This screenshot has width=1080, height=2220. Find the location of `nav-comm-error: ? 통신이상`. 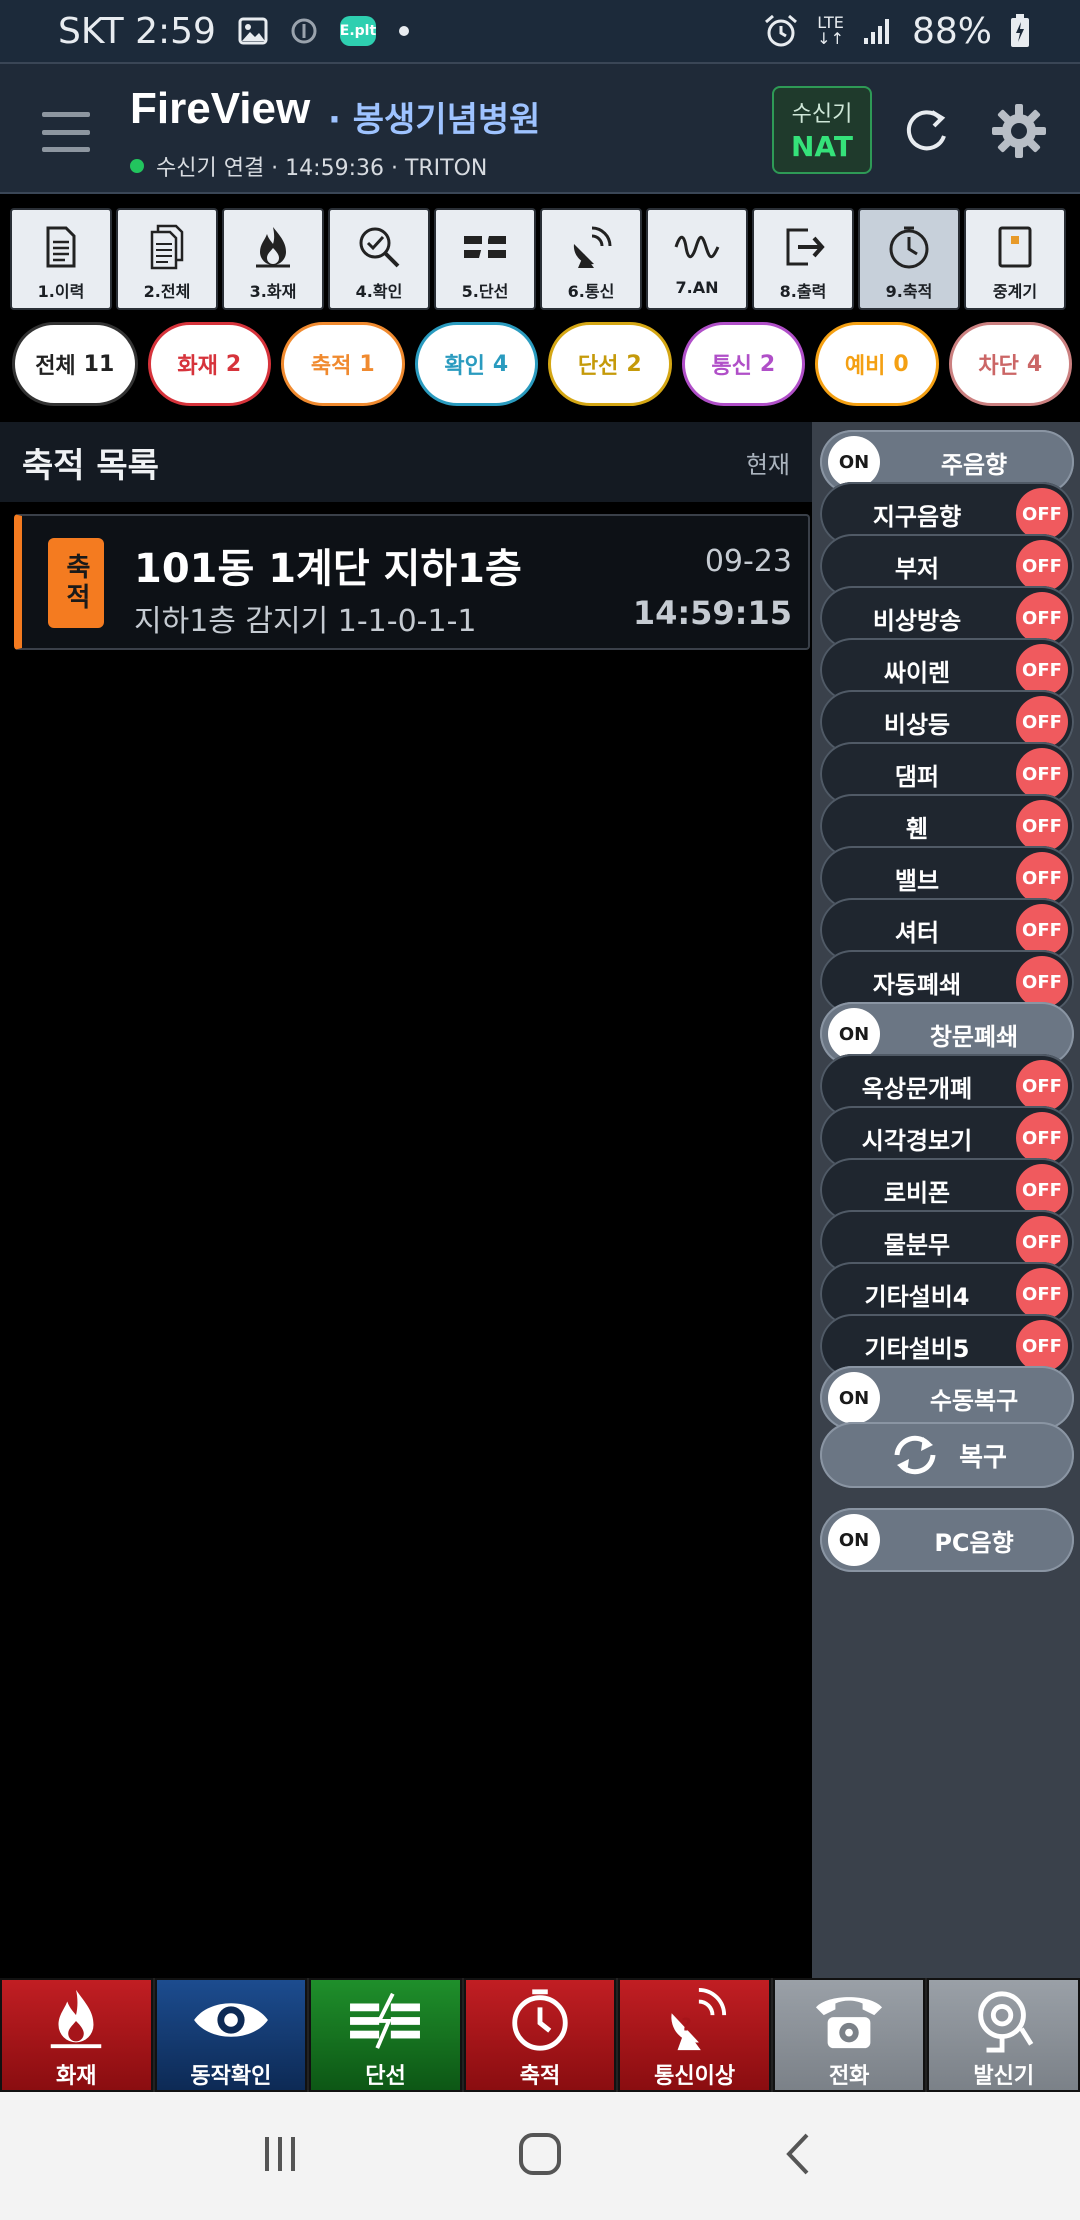

nav-comm-error: ? 통신이상 is located at coordinates (694, 2035).